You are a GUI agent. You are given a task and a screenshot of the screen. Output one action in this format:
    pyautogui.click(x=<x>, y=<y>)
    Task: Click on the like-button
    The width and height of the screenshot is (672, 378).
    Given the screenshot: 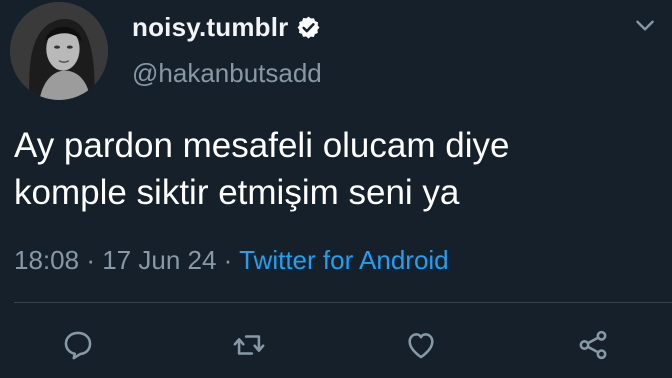 What is the action you would take?
    pyautogui.click(x=421, y=345)
    